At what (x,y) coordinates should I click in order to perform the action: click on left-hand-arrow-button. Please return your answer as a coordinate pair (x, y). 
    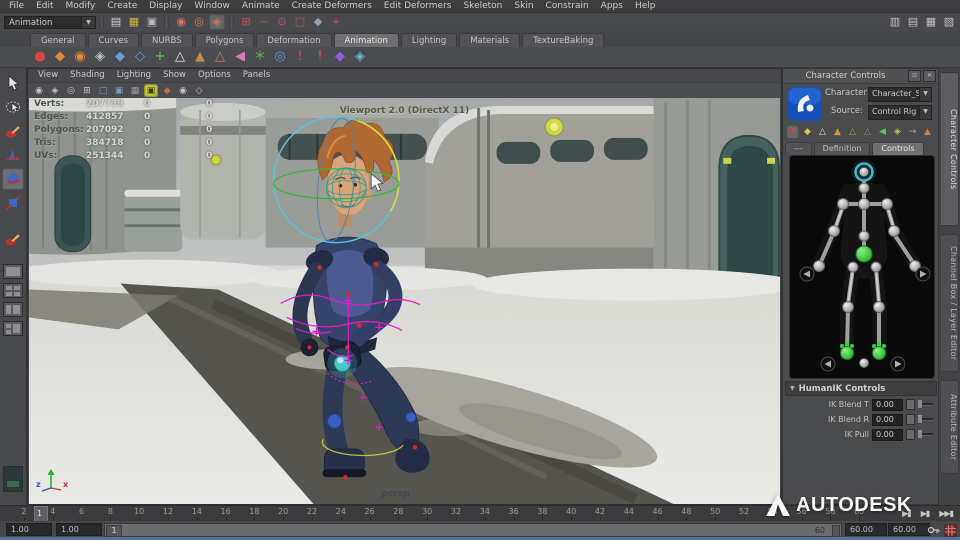
    Looking at the image, I should click on (807, 274).